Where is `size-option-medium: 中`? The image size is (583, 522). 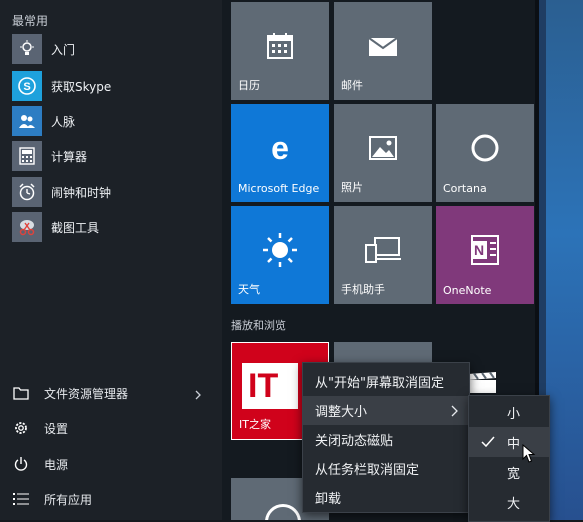
size-option-medium: 中 is located at coordinates (509, 442).